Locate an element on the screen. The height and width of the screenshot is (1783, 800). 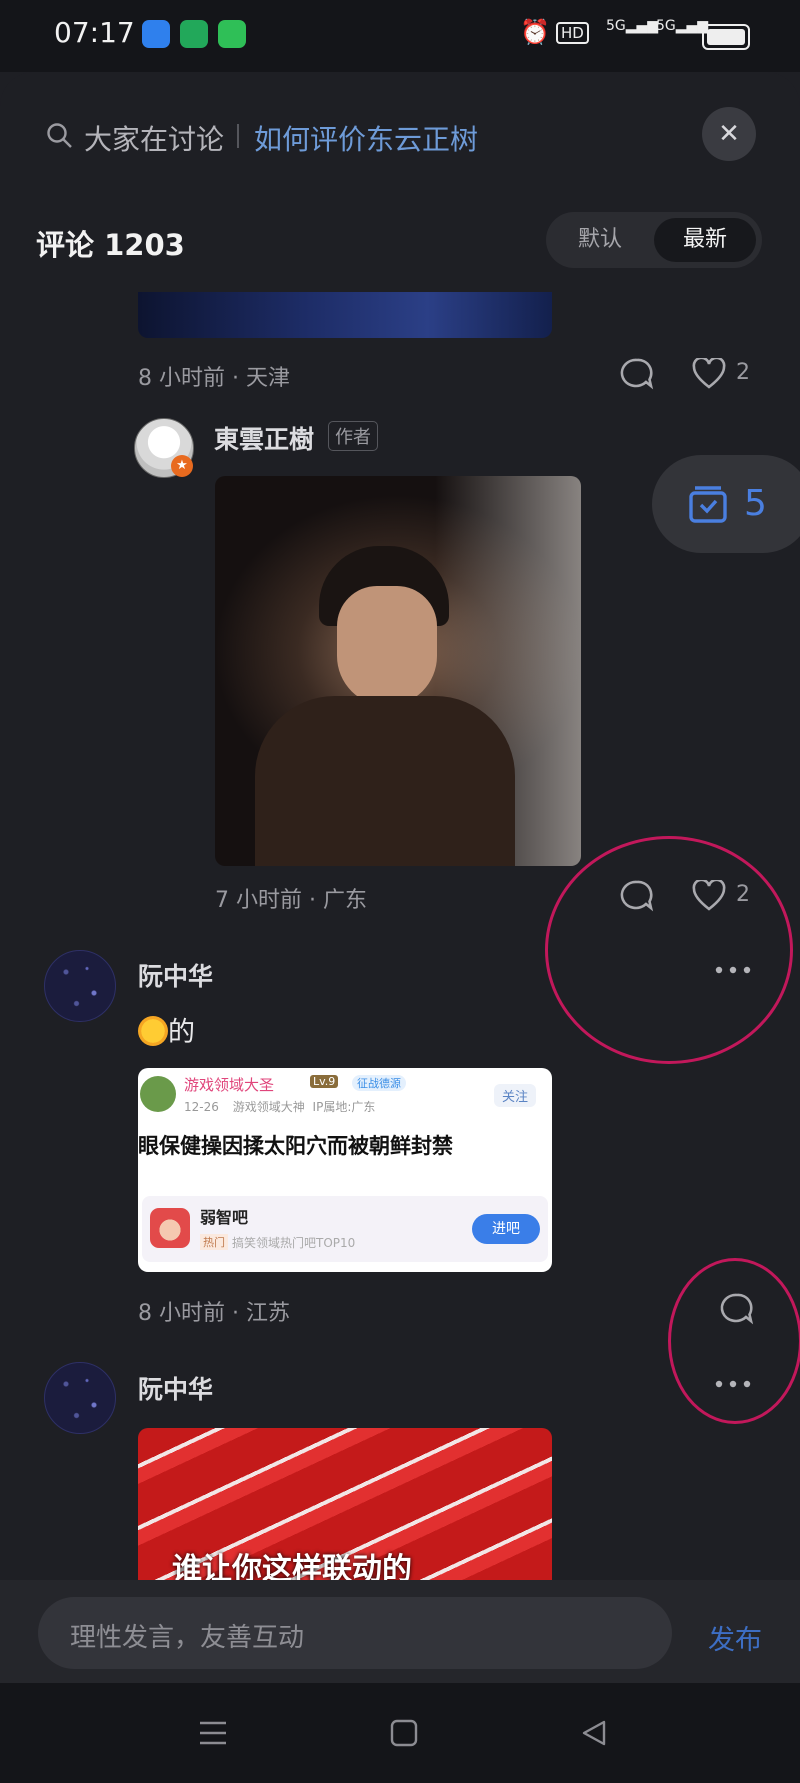
back-icon is located at coordinates (594, 1733).